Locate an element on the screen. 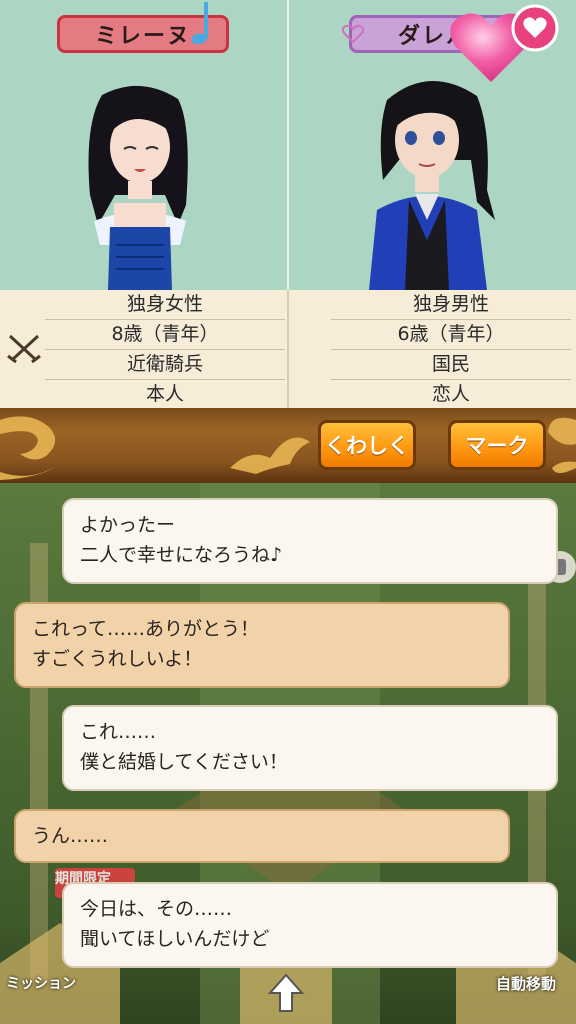  right-character-panel: ダレル is located at coordinates (432, 145).